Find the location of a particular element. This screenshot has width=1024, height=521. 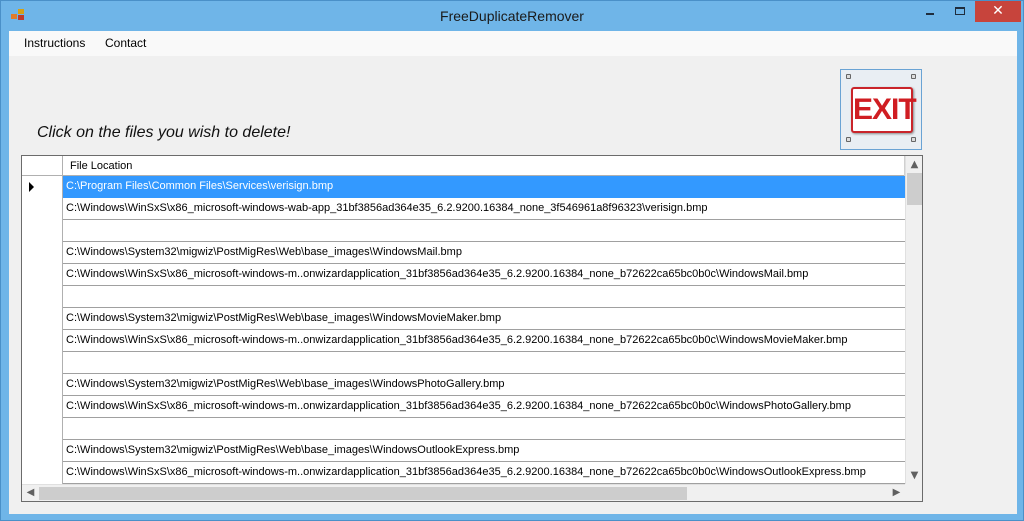

title-bar: FreeDuplicateRemover ✕ is located at coordinates (512, 16).